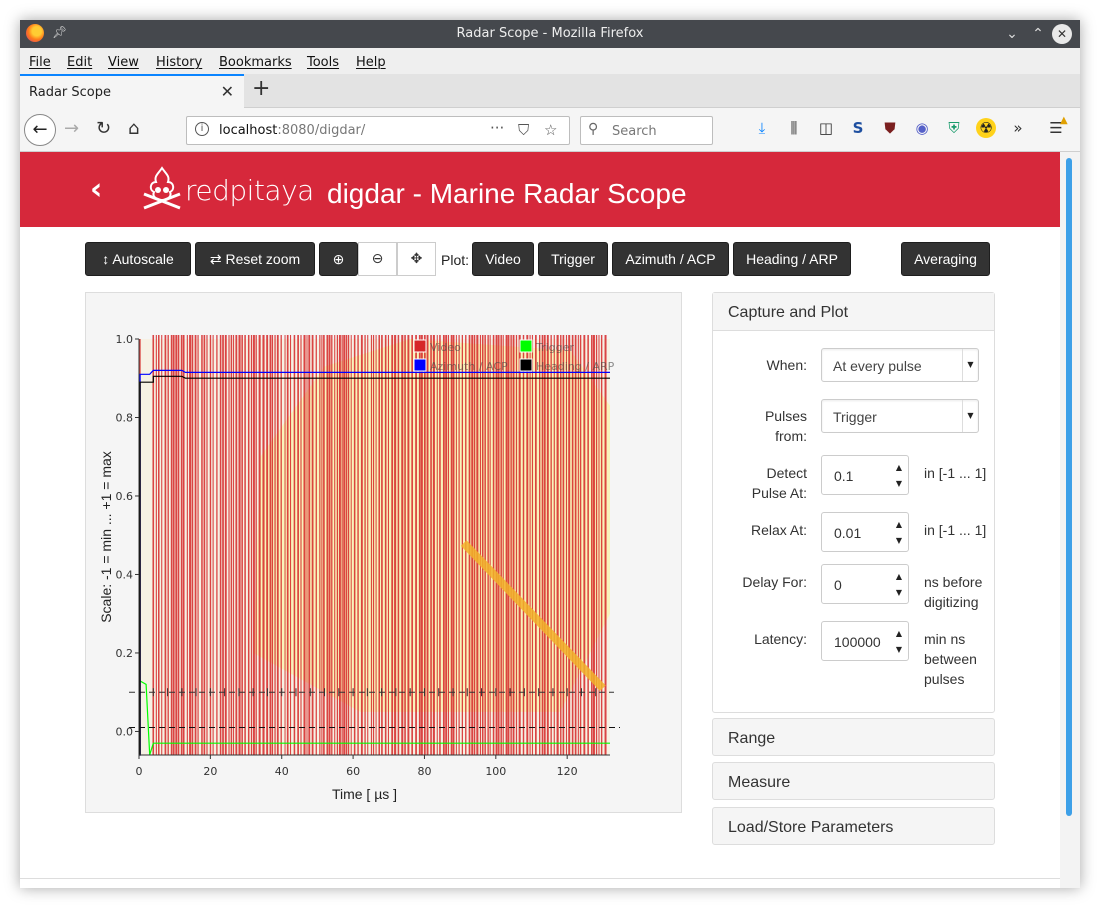  Describe the element at coordinates (890, 128) in the screenshot. I see `ublock-icon: ⛊` at that location.